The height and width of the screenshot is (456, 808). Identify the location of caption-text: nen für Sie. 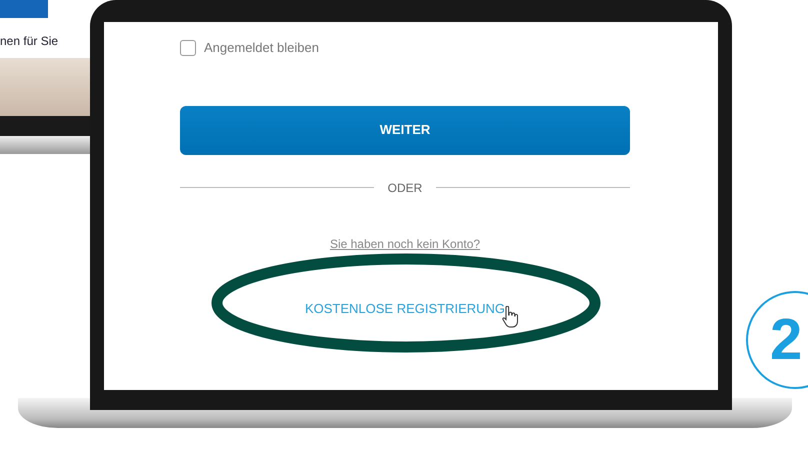
(29, 41).